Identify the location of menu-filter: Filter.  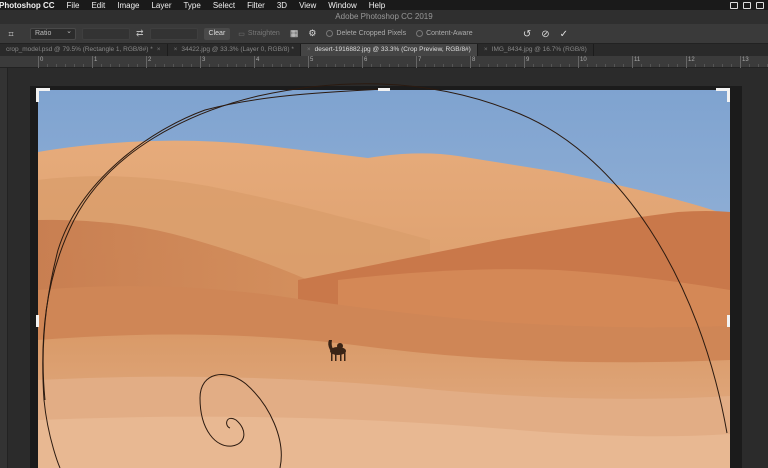
(256, 5).